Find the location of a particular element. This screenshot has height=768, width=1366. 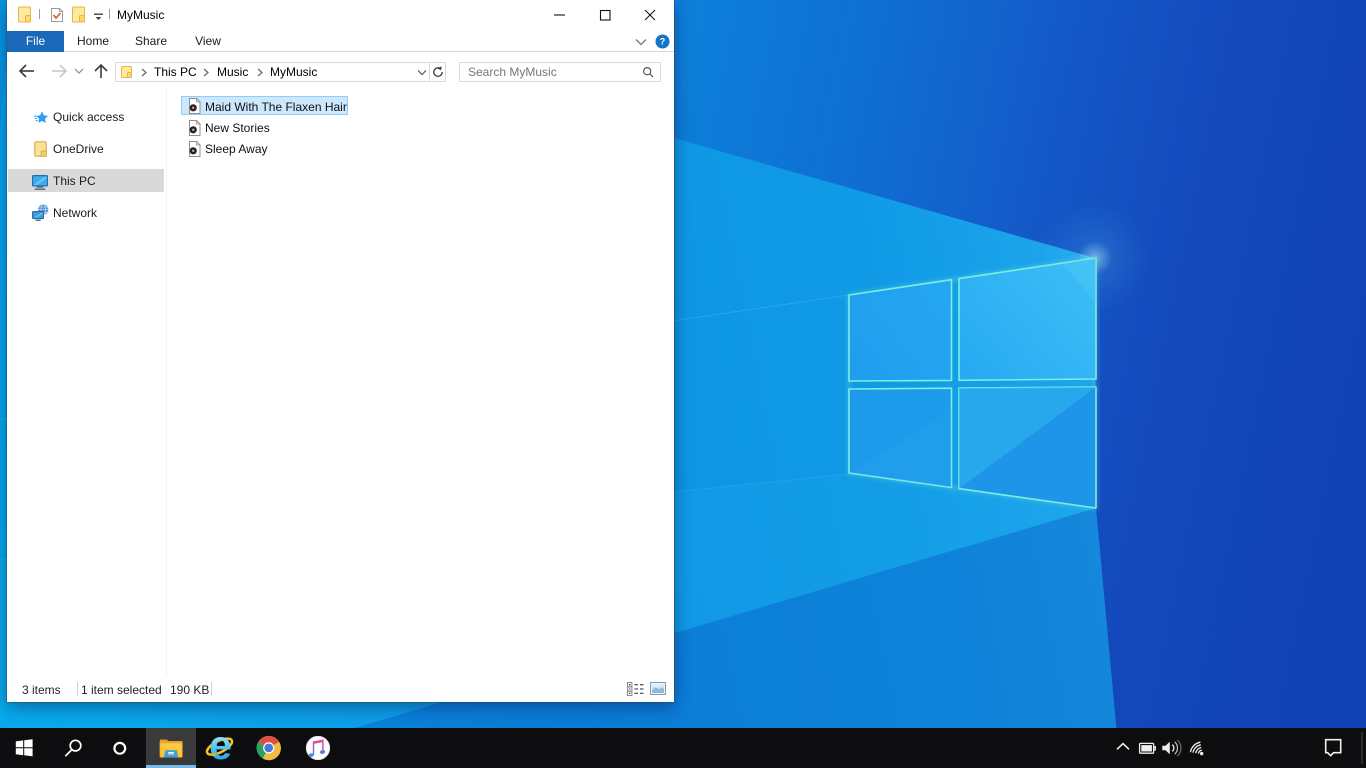

svg-text: e is located at coordinates (220, 748).